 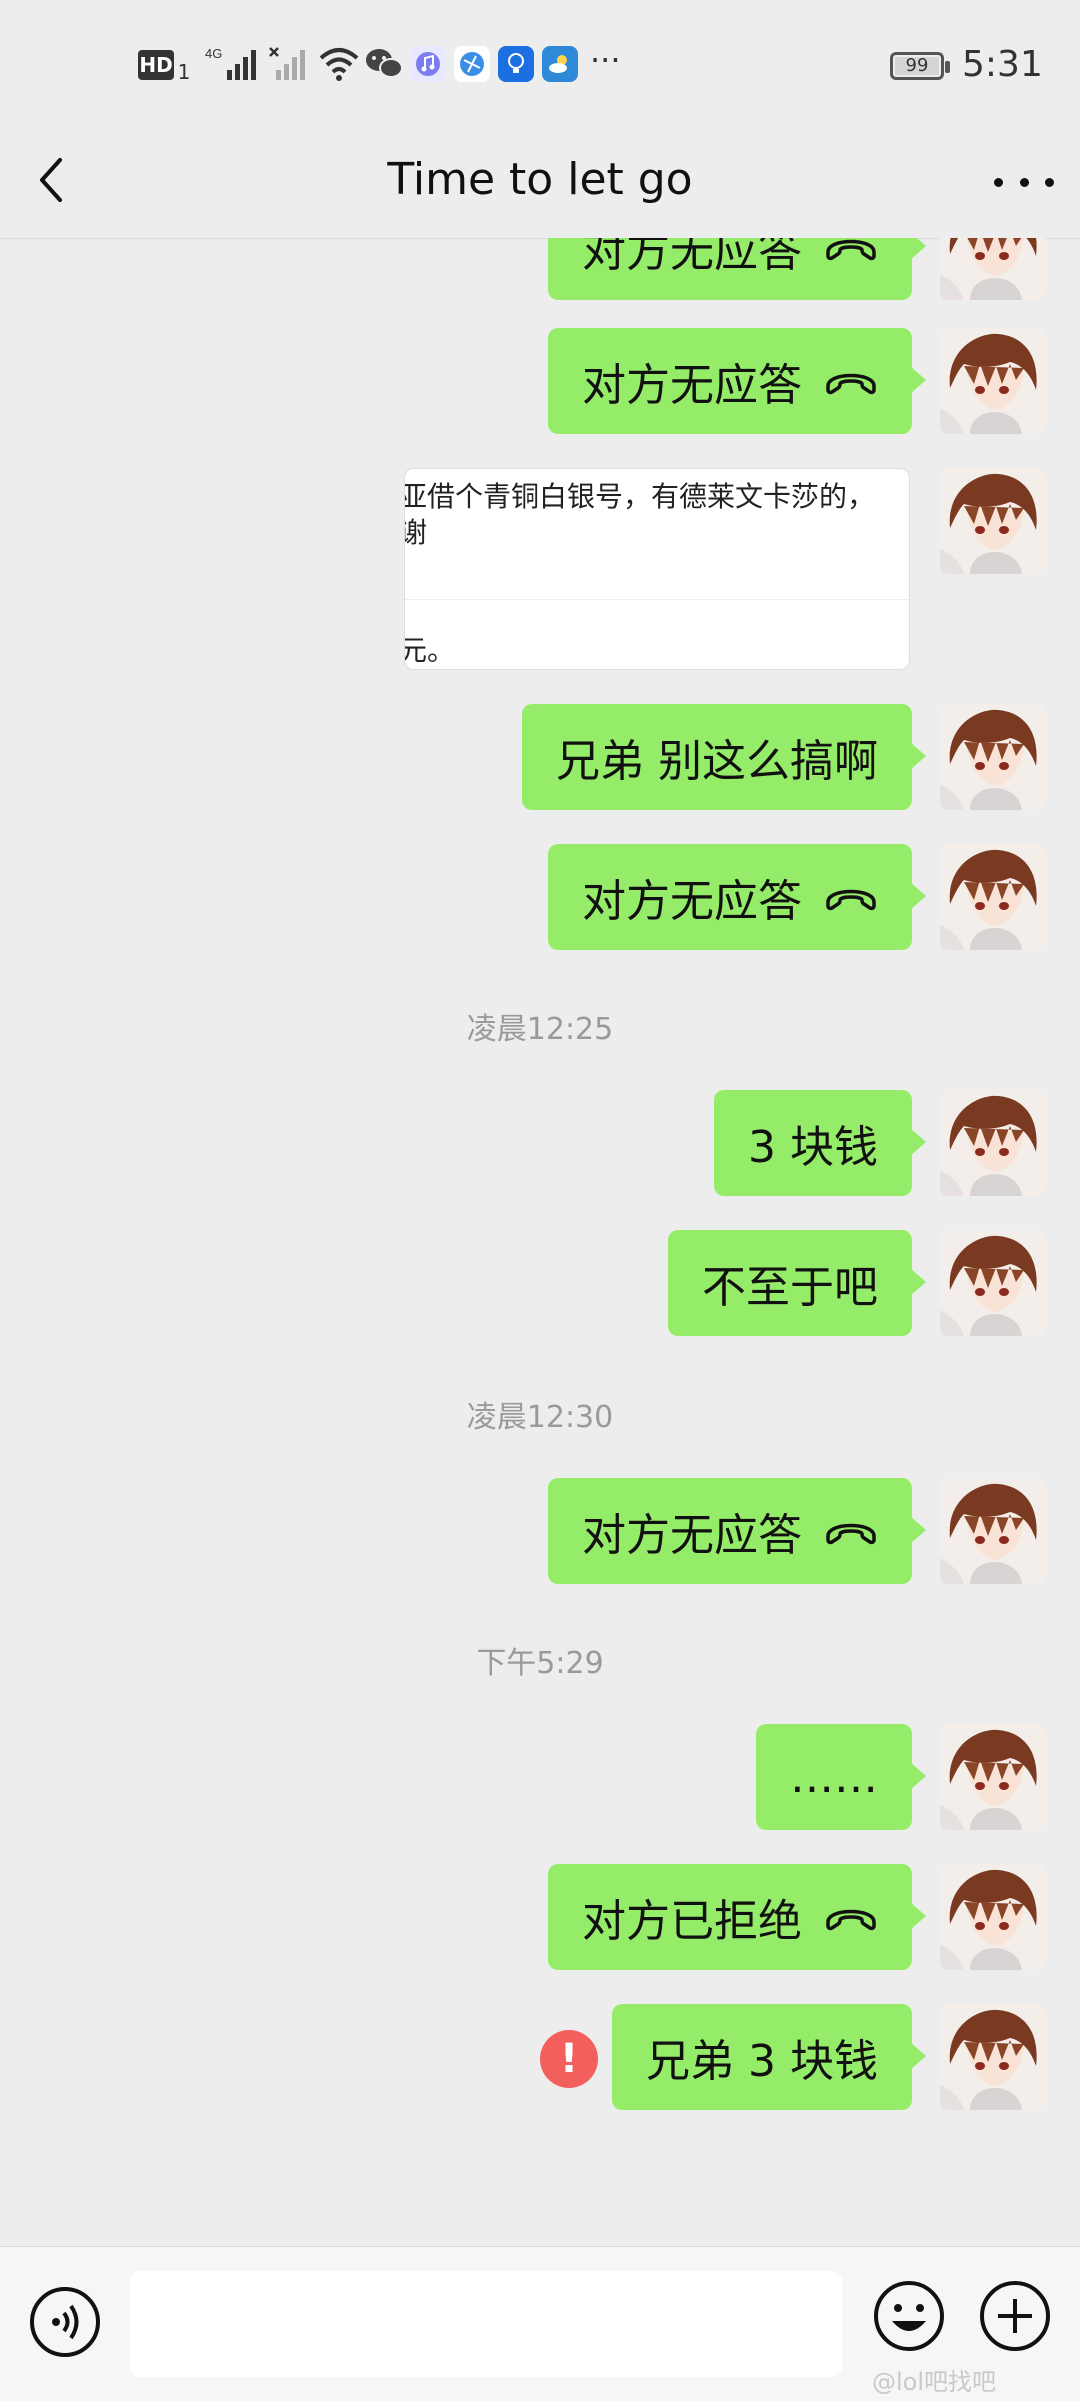 I want to click on more-functions-button, so click(x=1015, y=2316).